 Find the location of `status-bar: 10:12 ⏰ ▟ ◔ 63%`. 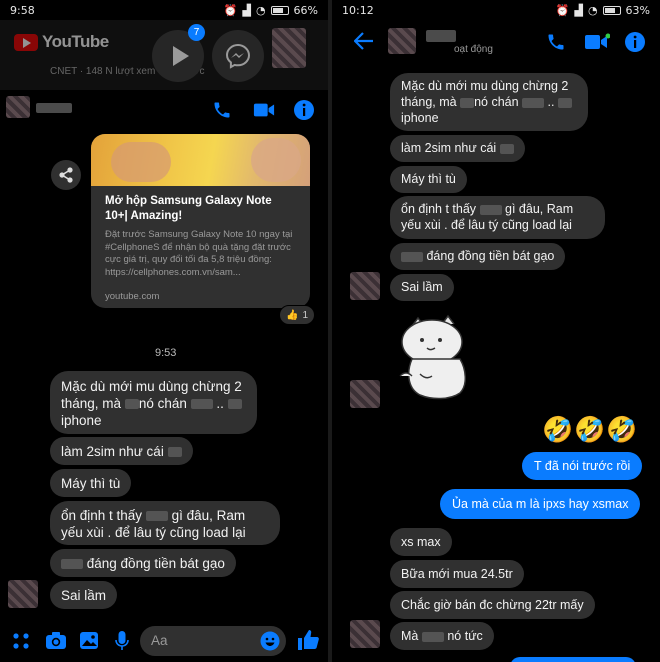

status-bar: 10:12 ⏰ ▟ ◔ 63% is located at coordinates (496, 10).